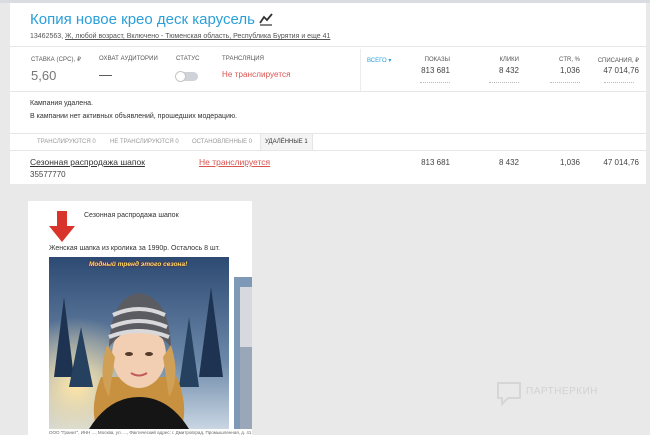 The image size is (650, 435). What do you see at coordinates (87, 162) in the screenshot?
I see `ad-name-link: Сезонная распродажа шапок` at bounding box center [87, 162].